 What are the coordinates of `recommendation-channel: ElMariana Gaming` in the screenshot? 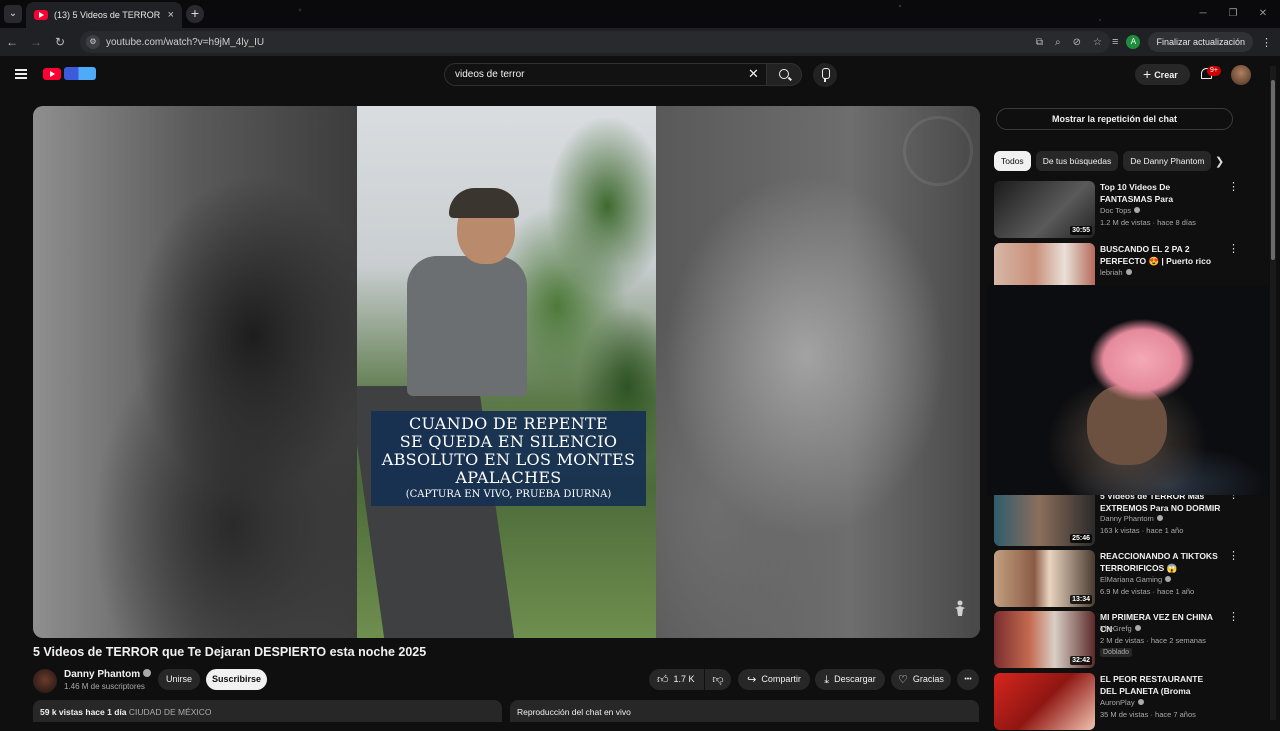 It's located at (1136, 579).